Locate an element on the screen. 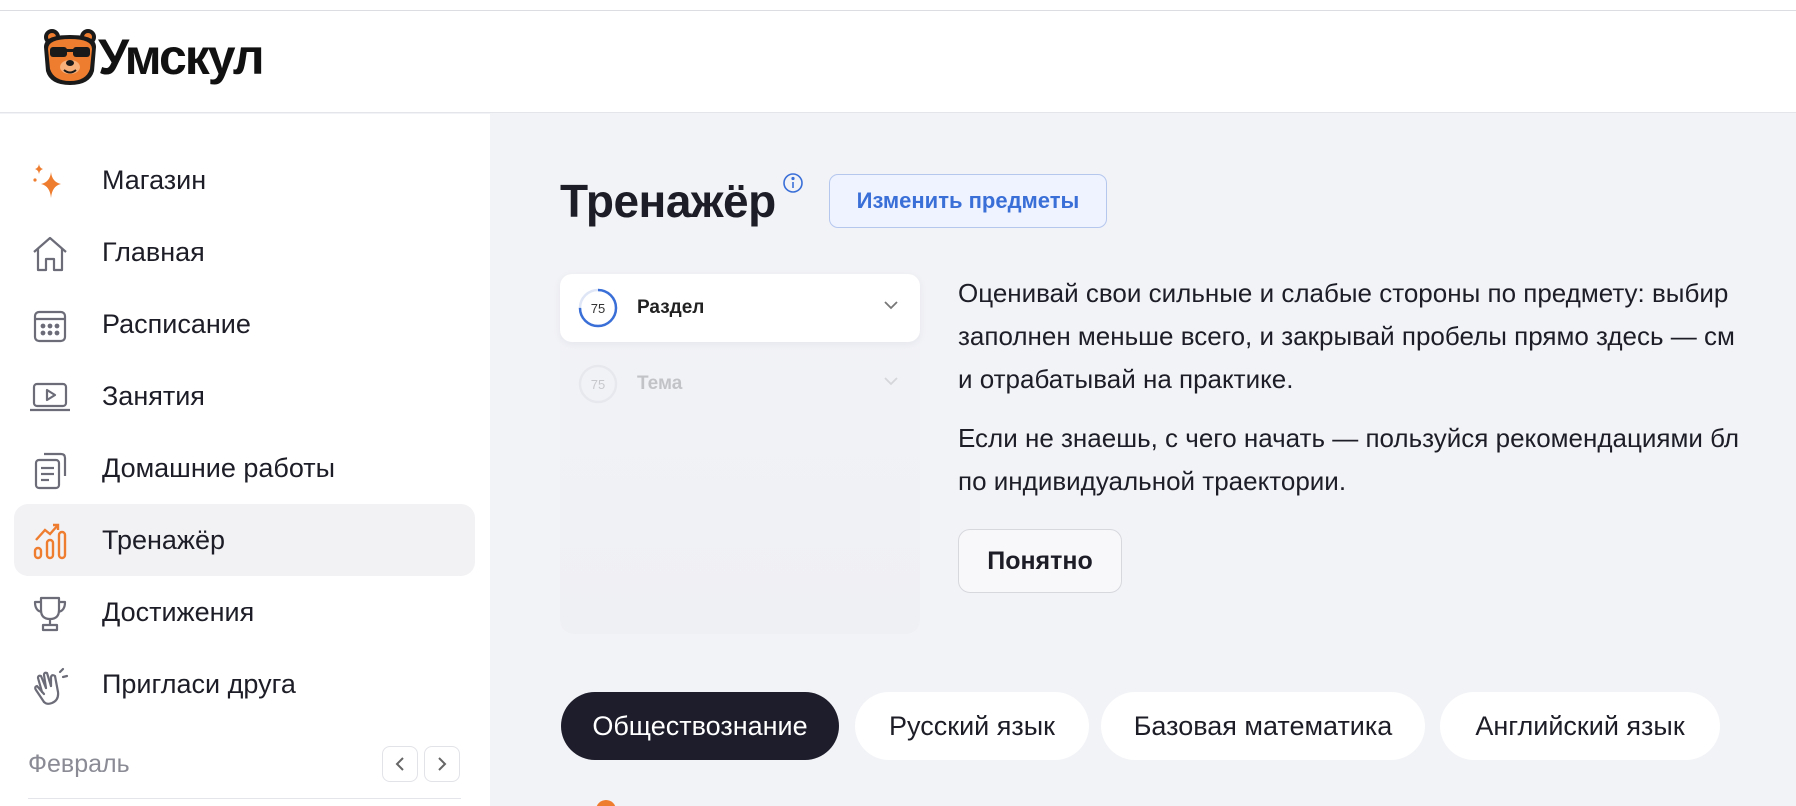 Image resolution: width=1796 pixels, height=806 pixels. divider is located at coordinates (244, 798).